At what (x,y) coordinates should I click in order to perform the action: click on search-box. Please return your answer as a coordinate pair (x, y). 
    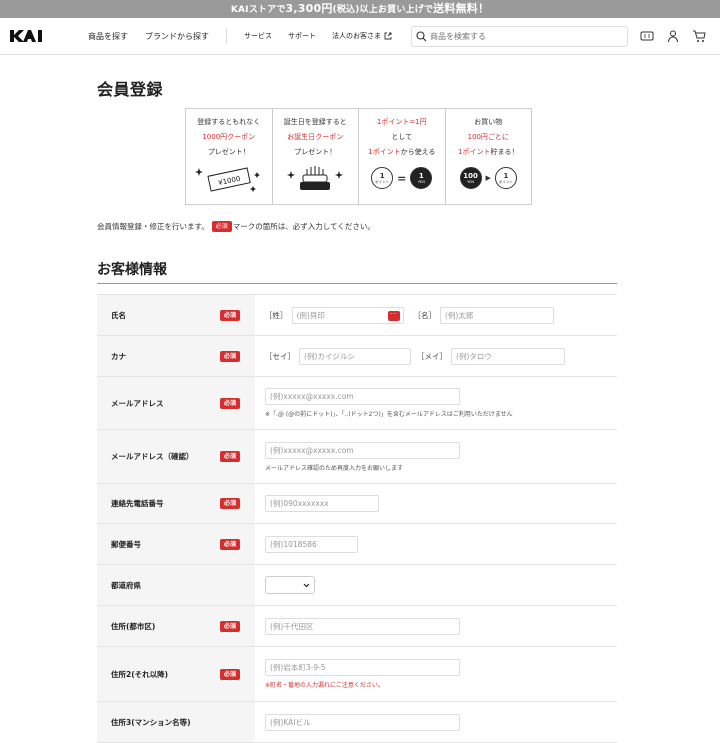
    Looking at the image, I should click on (519, 36).